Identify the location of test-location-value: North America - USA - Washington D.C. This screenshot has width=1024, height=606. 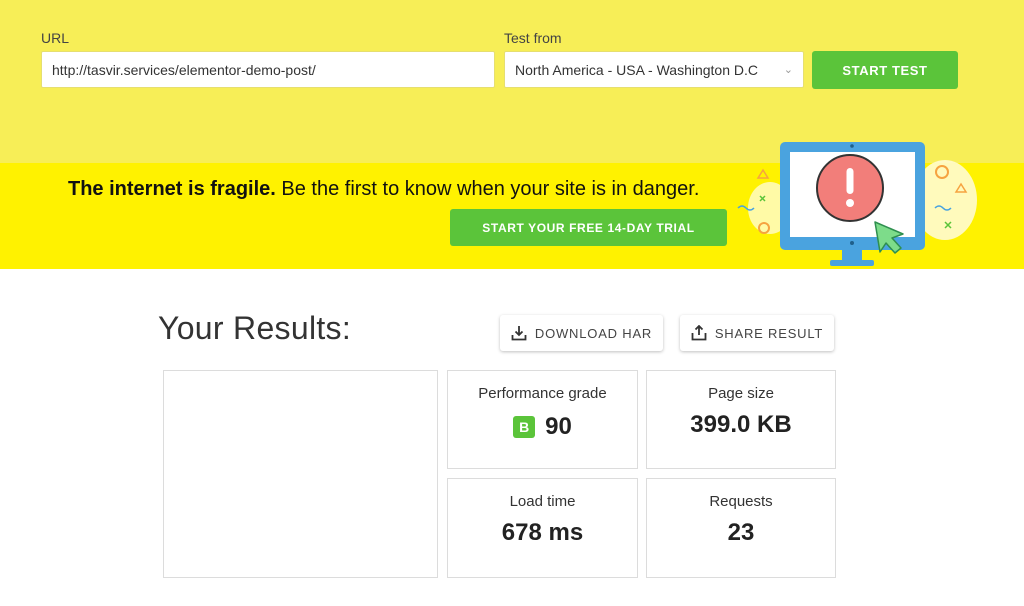
(637, 69).